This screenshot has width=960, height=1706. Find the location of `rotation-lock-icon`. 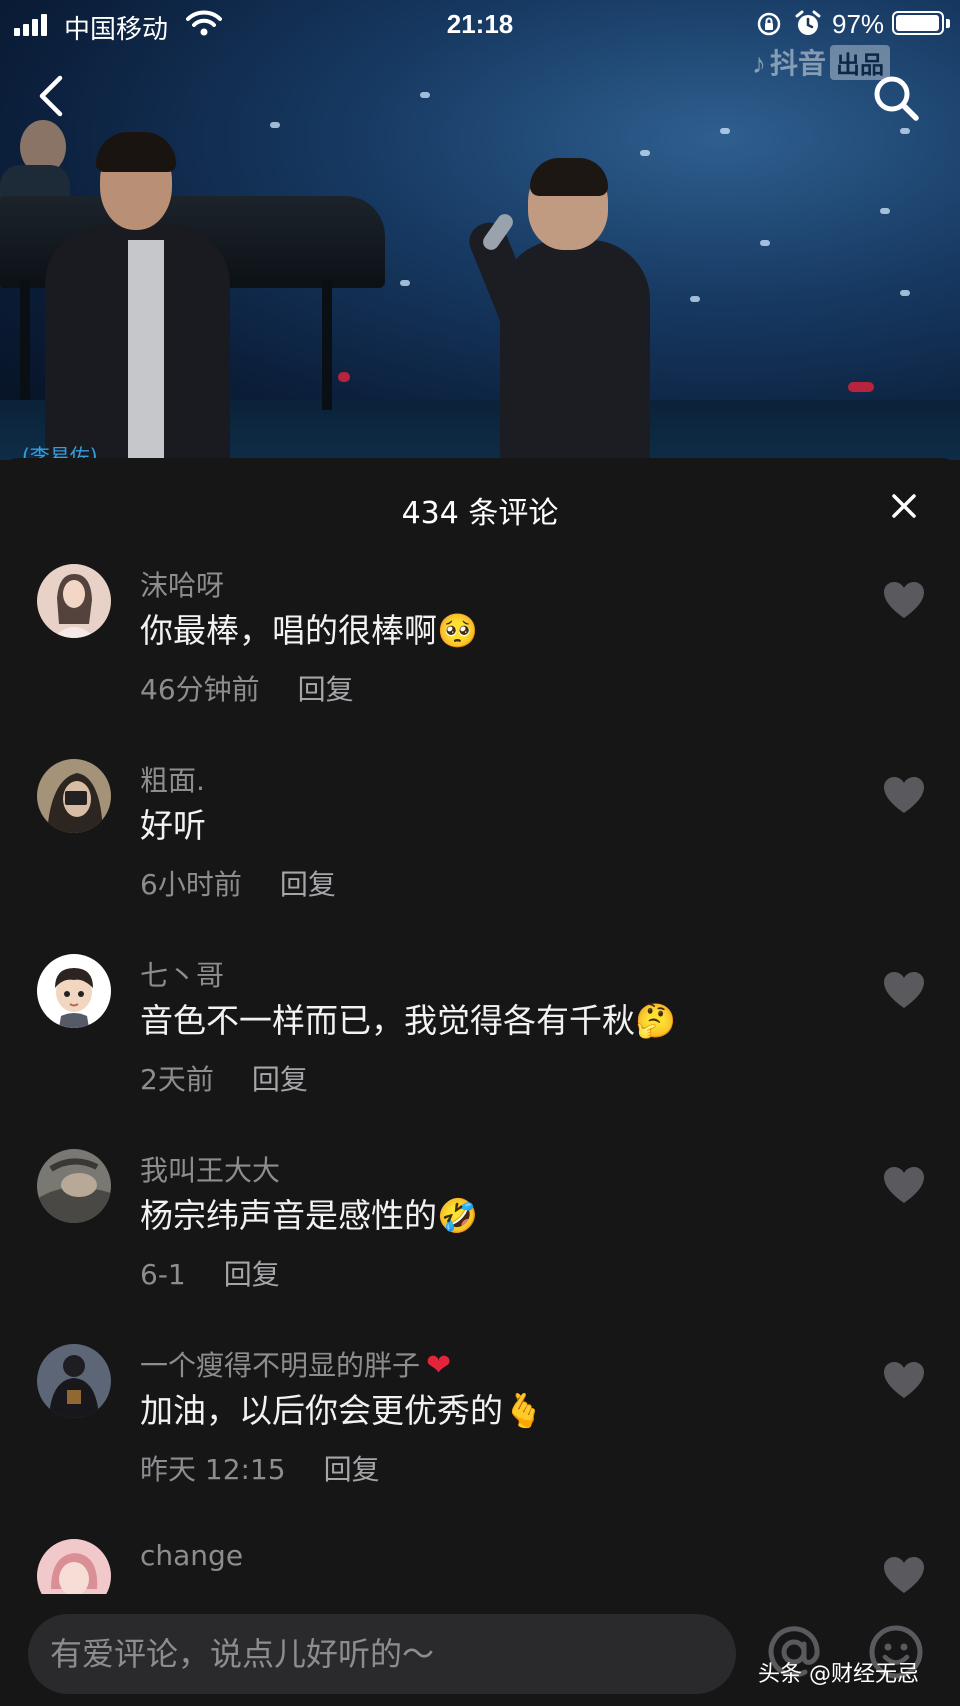

rotation-lock-icon is located at coordinates (769, 24).